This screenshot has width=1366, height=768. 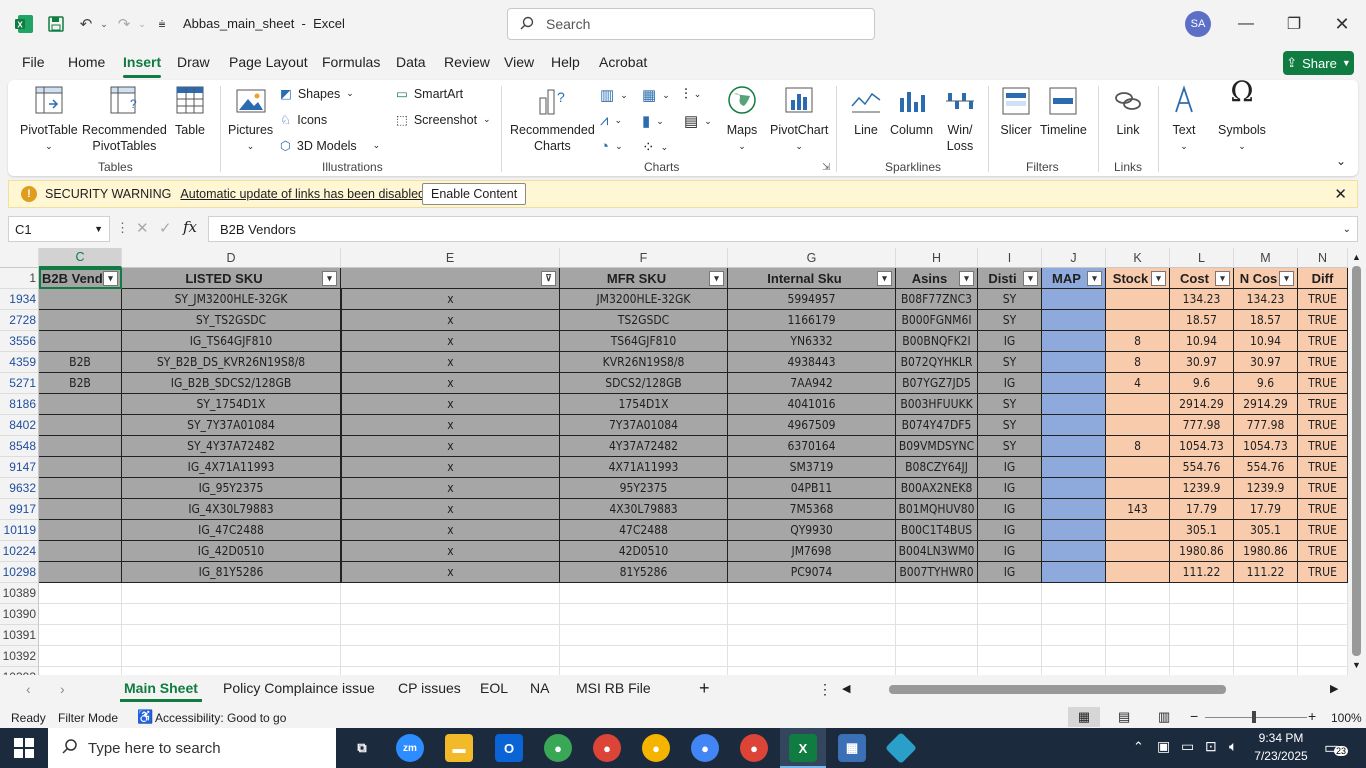 I want to click on expand-formula-icon: ⌄, so click(x=1347, y=229).